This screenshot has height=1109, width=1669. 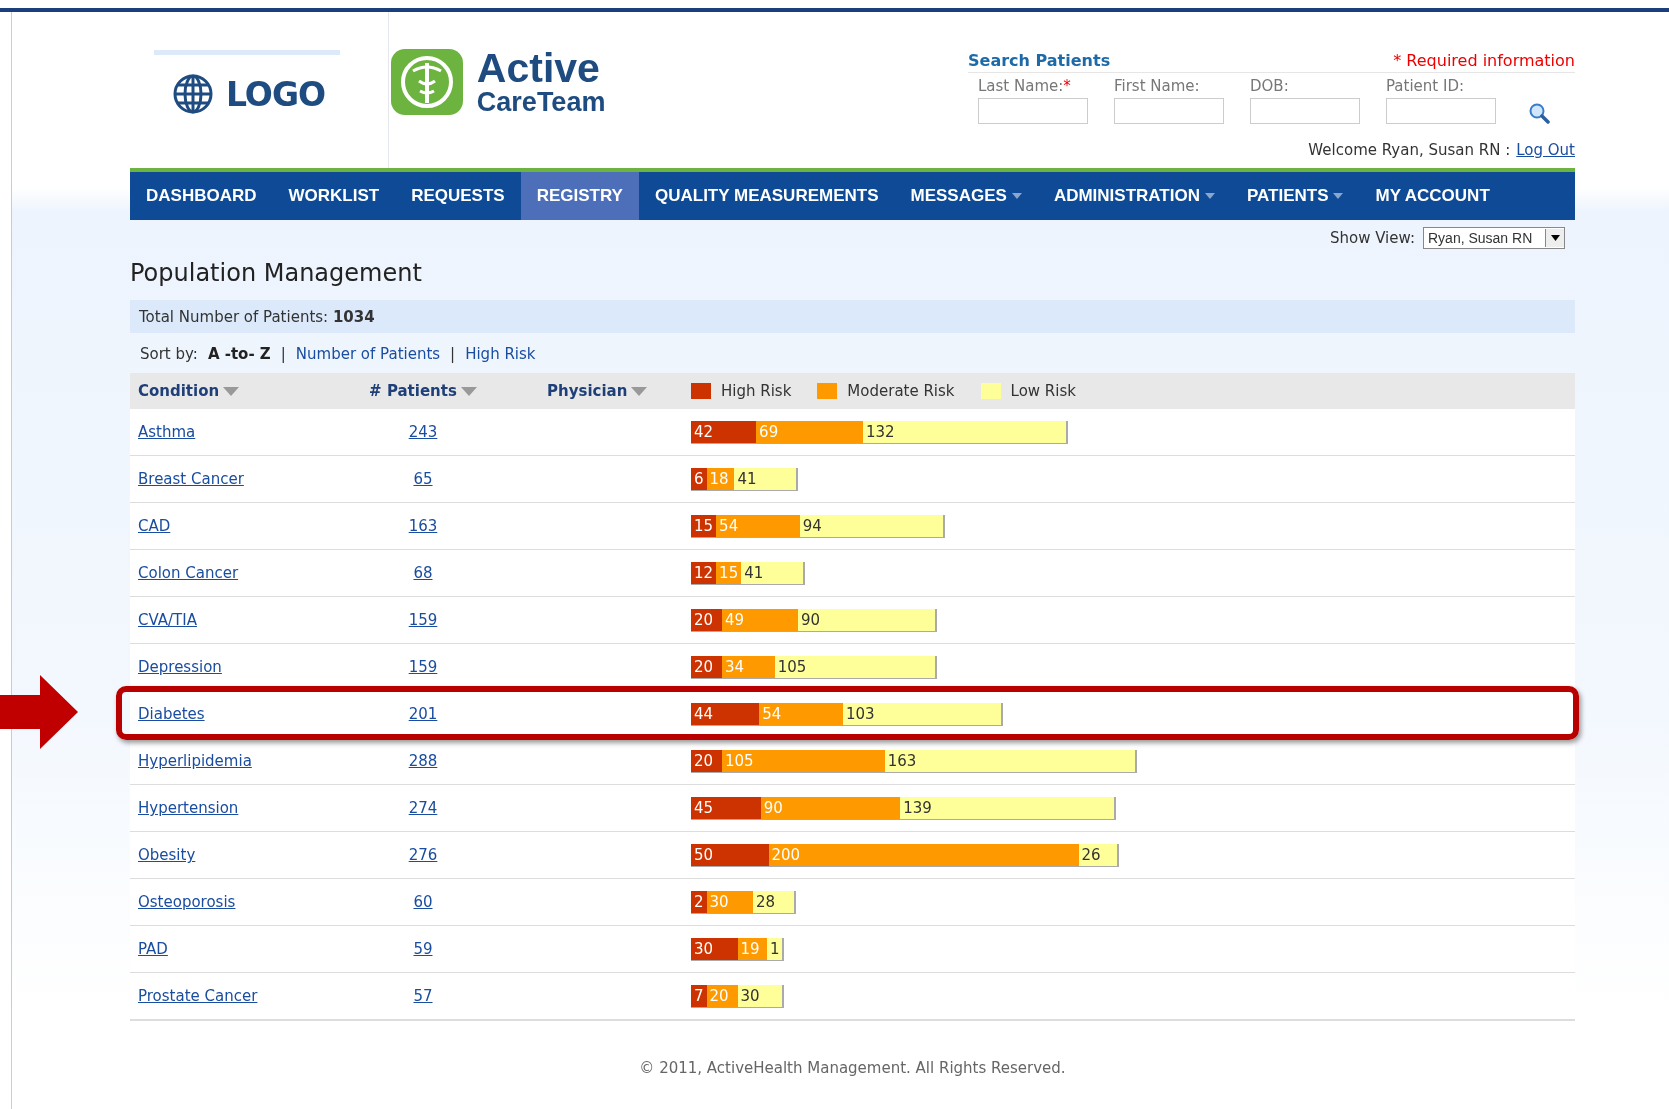 I want to click on condition-link: Osteoporosis, so click(x=187, y=902).